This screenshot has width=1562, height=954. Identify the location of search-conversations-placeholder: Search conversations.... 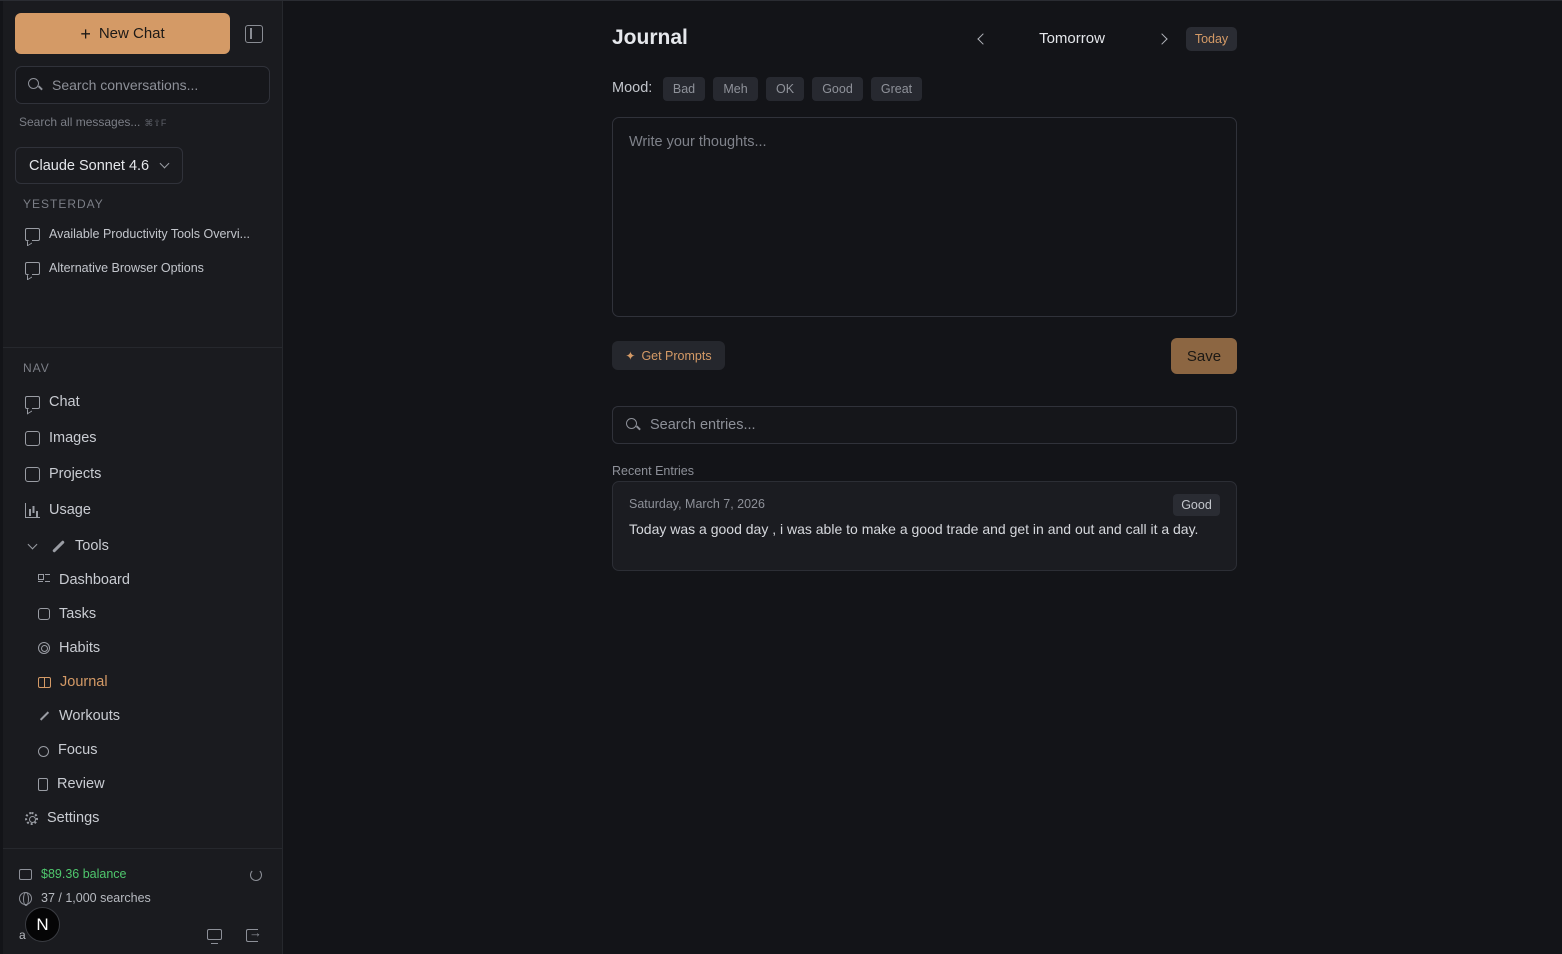
(125, 85).